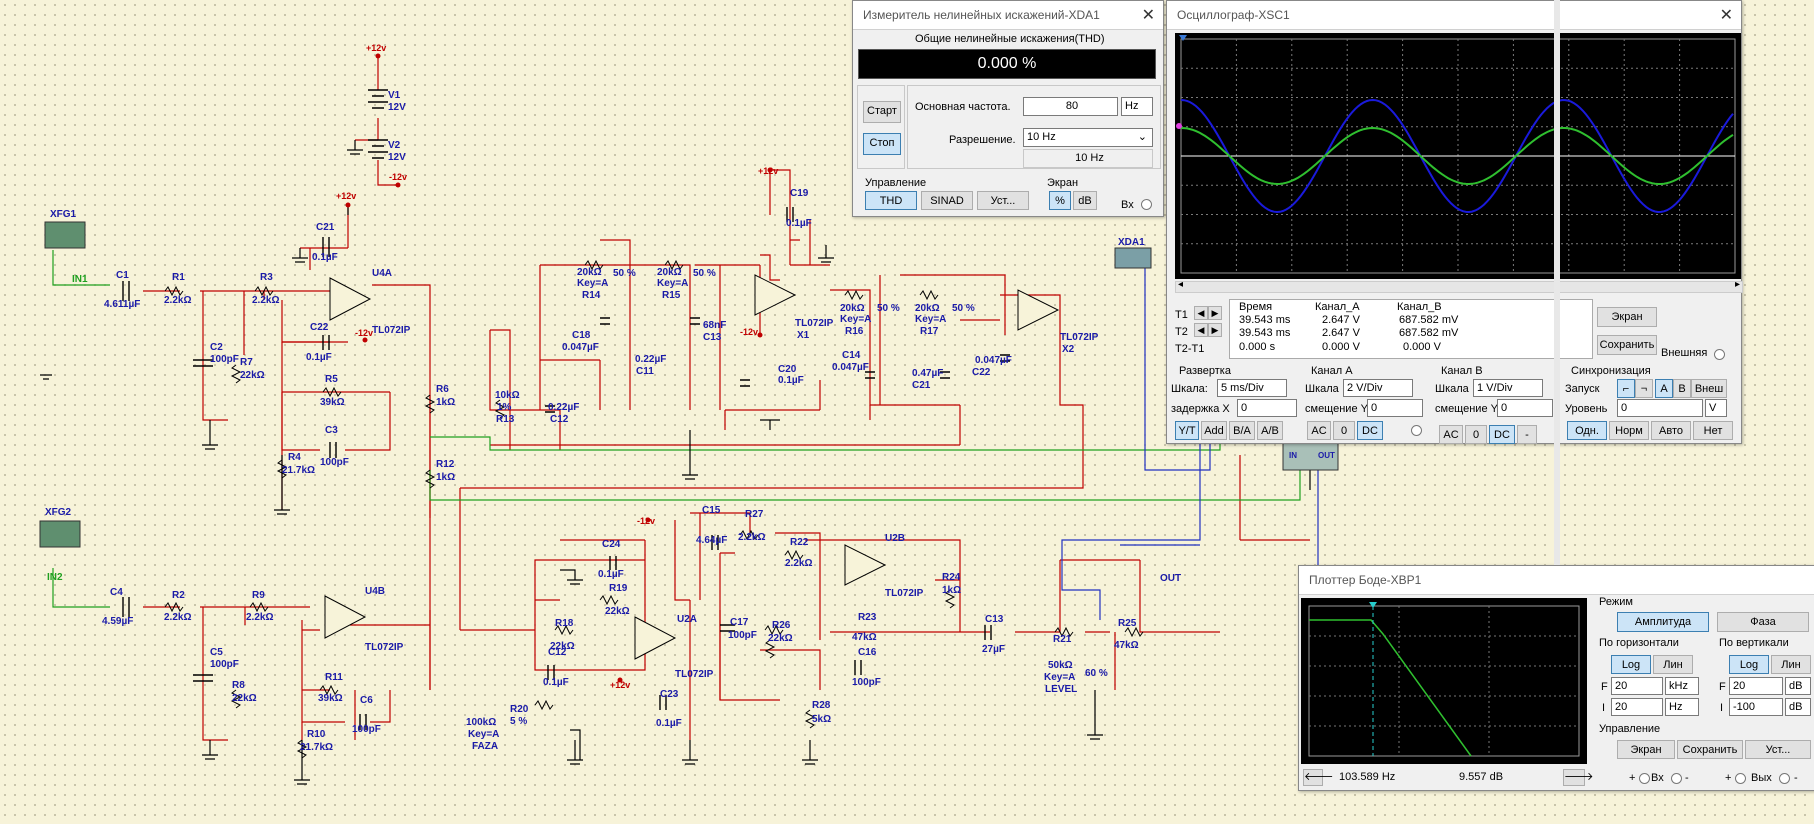  What do you see at coordinates (1416, 430) in the screenshot?
I see `channel-a-terminal` at bounding box center [1416, 430].